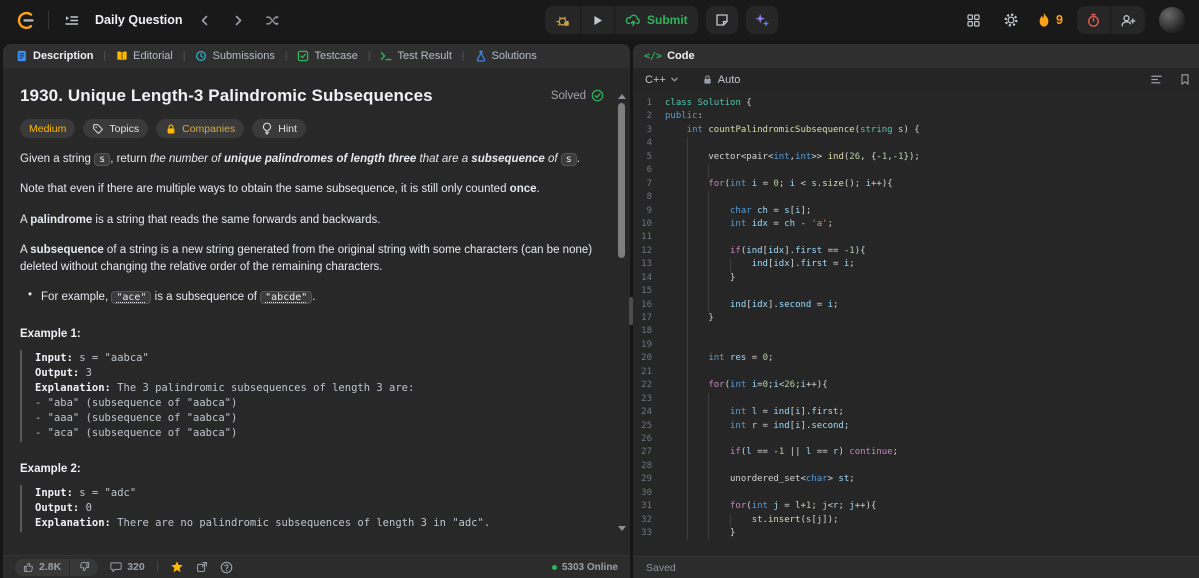 This screenshot has height=578, width=1199. Describe the element at coordinates (916, 291) in the screenshot. I see `code-line: 15` at that location.